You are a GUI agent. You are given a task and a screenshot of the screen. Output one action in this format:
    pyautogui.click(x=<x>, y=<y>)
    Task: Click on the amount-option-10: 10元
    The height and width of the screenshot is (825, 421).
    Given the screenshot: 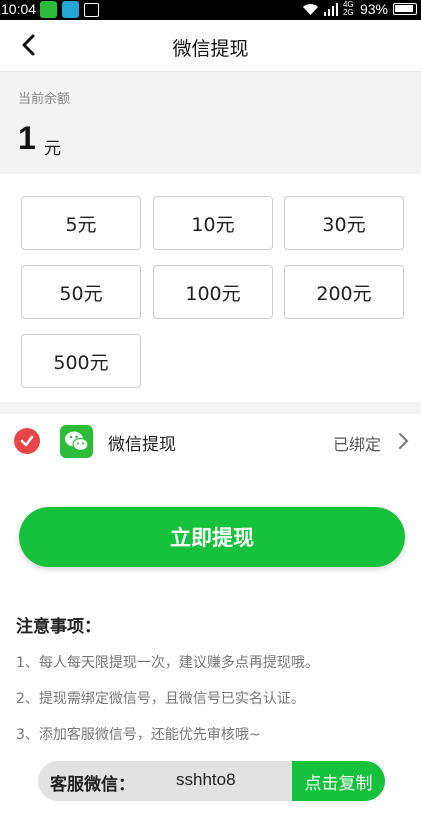 What is the action you would take?
    pyautogui.click(x=213, y=223)
    